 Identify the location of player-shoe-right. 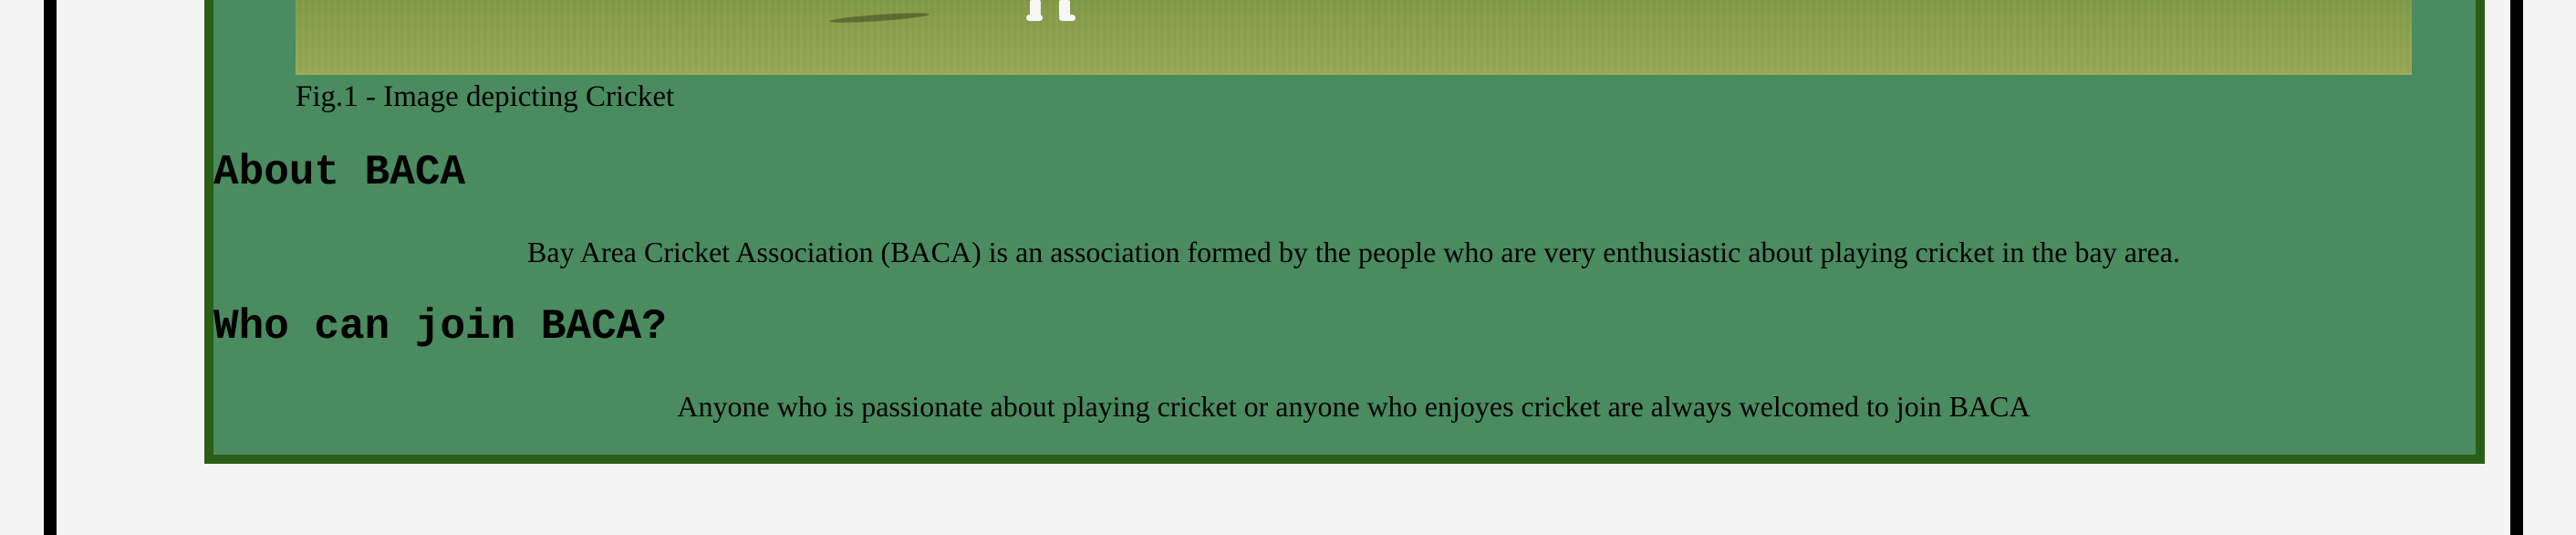
(1067, 18).